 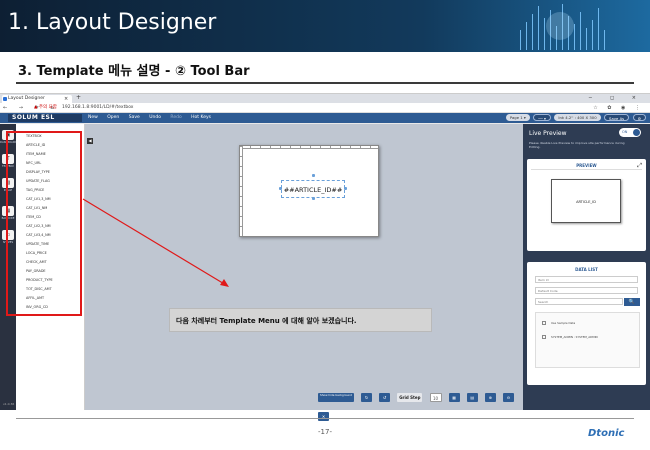 What do you see at coordinates (325, 432) in the screenshot?
I see `page-number: -17-` at bounding box center [325, 432].